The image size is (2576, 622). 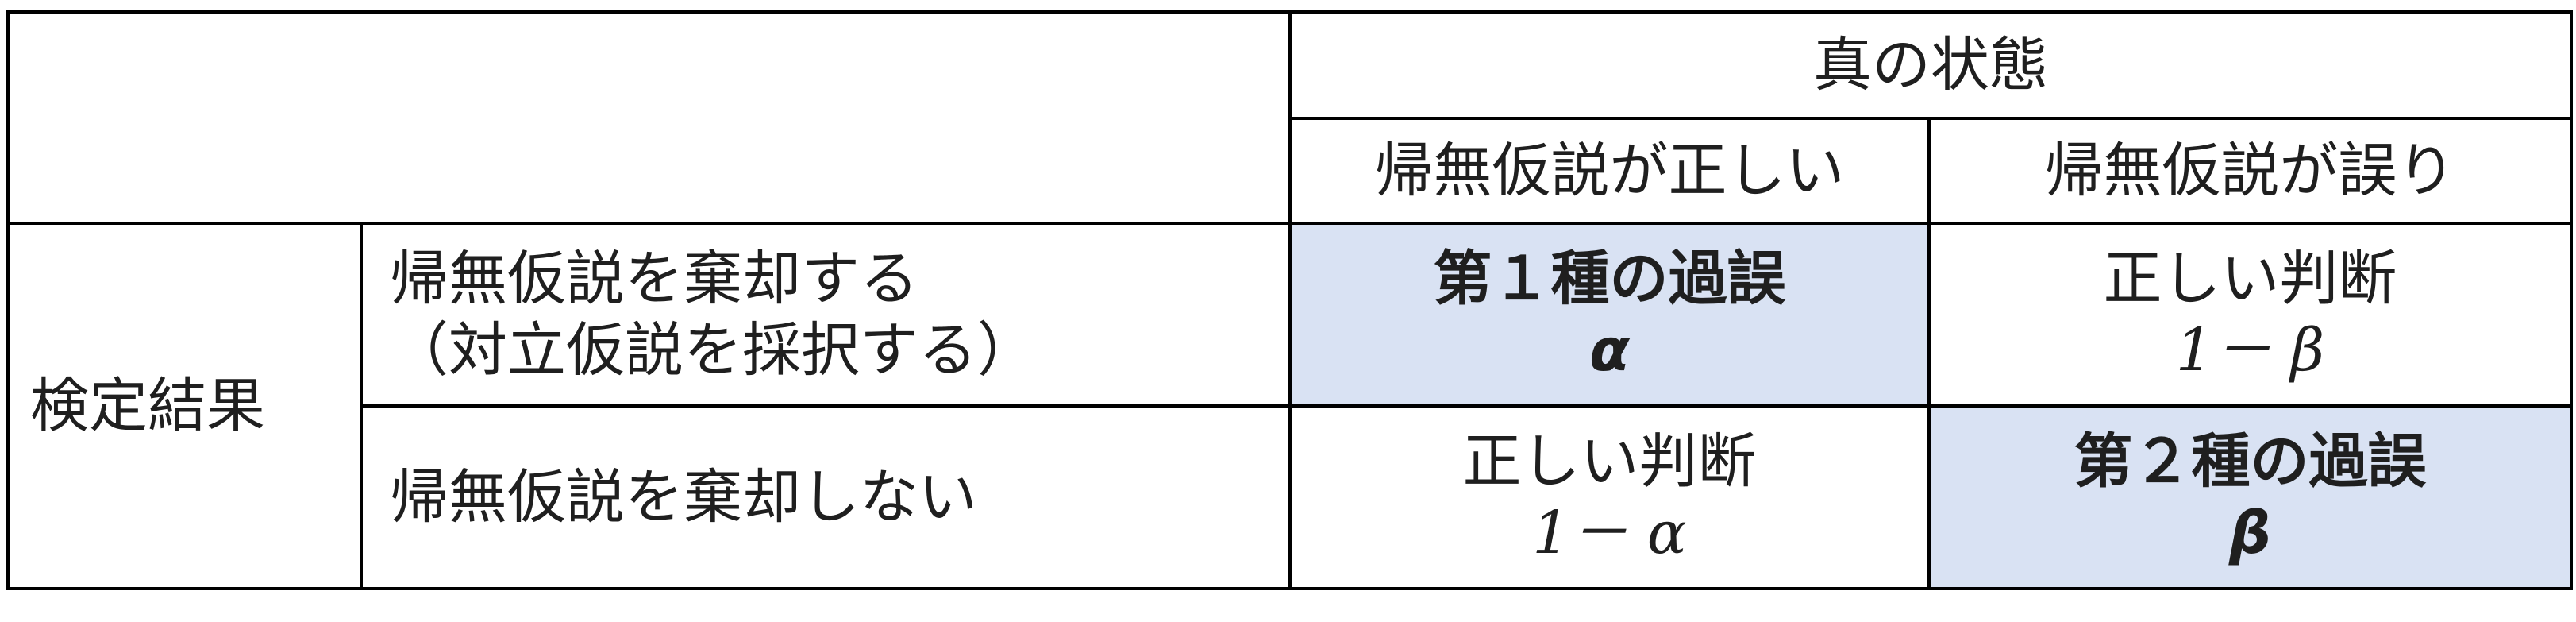 I want to click on alpha-symbol: α, so click(x=1609, y=350).